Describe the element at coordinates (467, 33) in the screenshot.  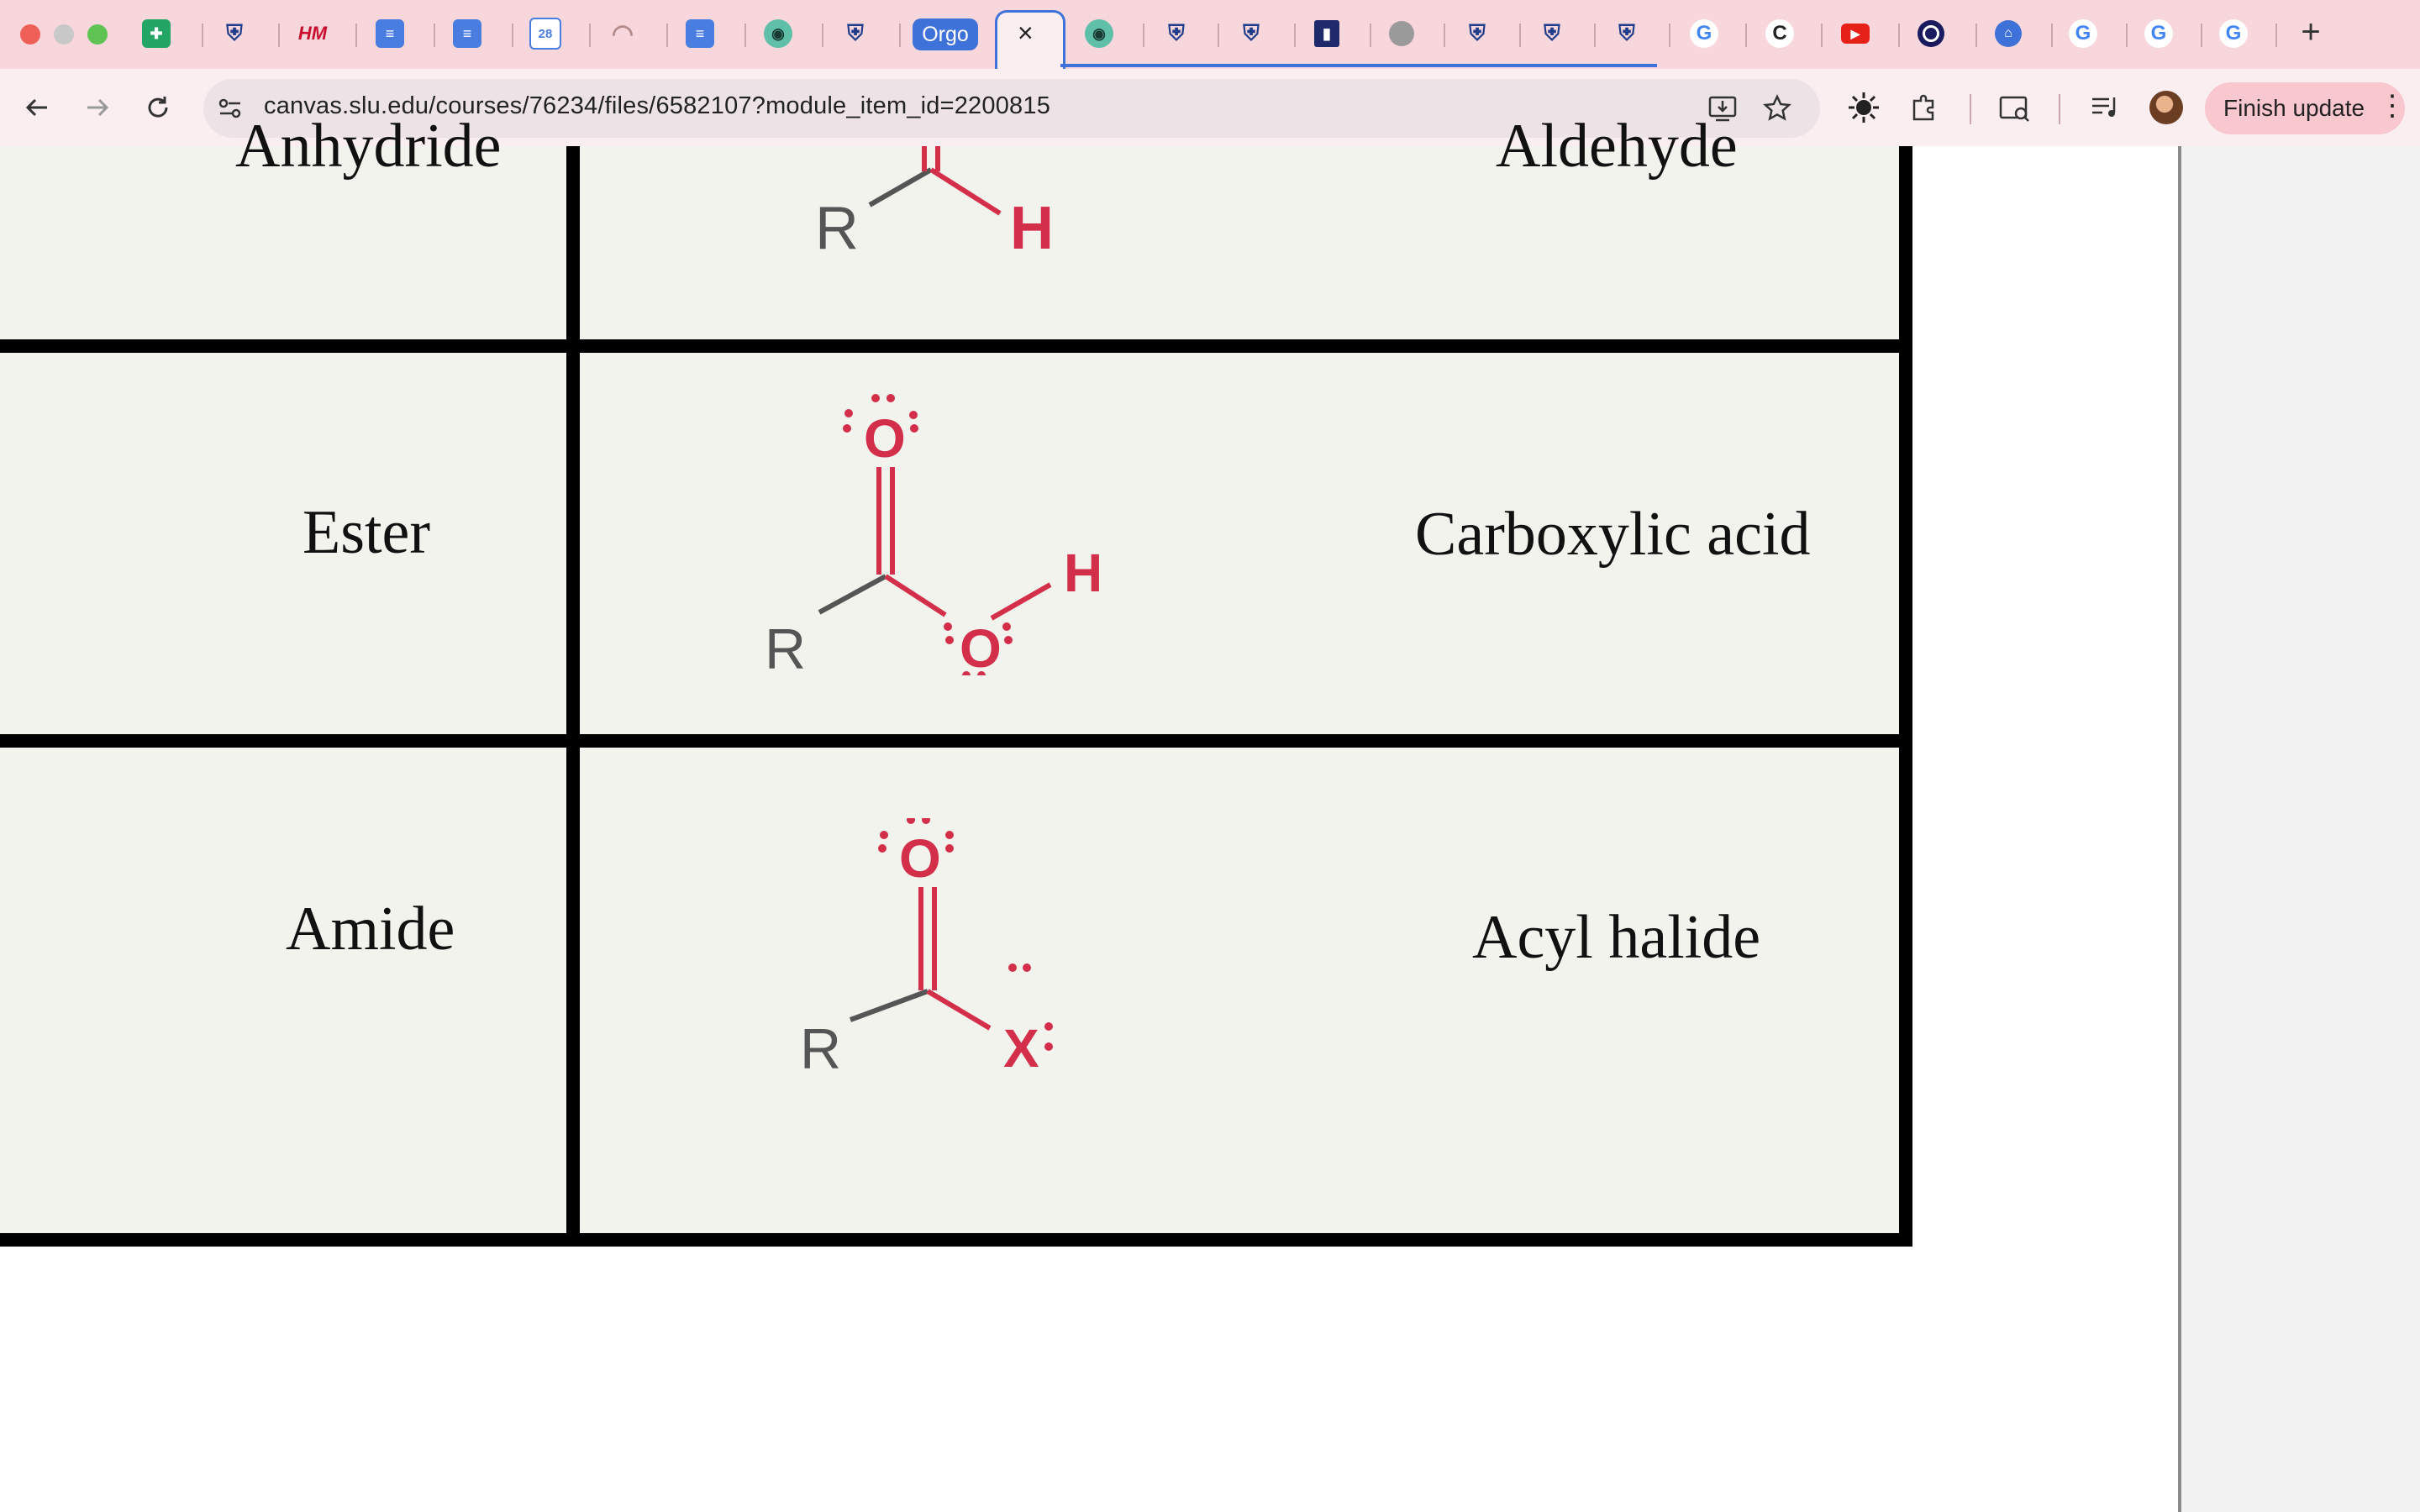
I see `tab-docs-2: ≡` at that location.